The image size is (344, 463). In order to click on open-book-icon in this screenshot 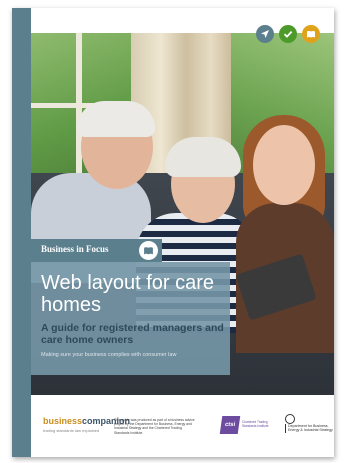, I will do `click(311, 34)`.